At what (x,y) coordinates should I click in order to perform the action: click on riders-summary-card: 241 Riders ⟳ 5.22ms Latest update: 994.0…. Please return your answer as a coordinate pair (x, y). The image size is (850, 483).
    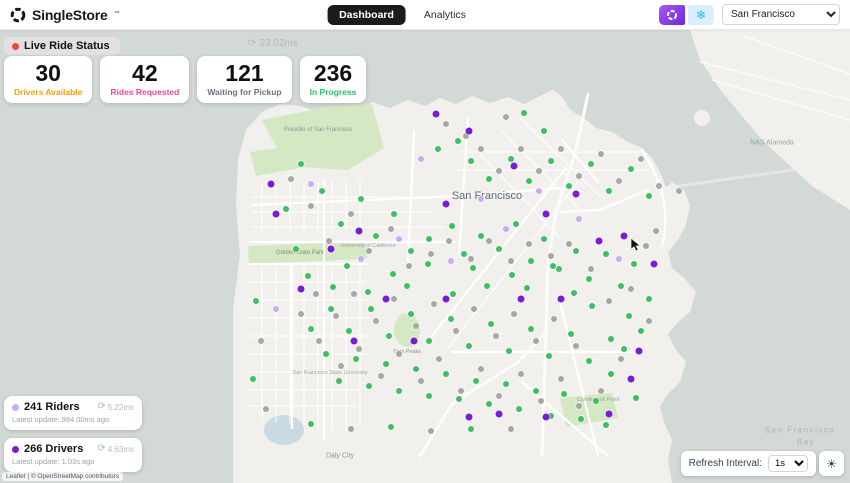
    Looking at the image, I should click on (73, 413).